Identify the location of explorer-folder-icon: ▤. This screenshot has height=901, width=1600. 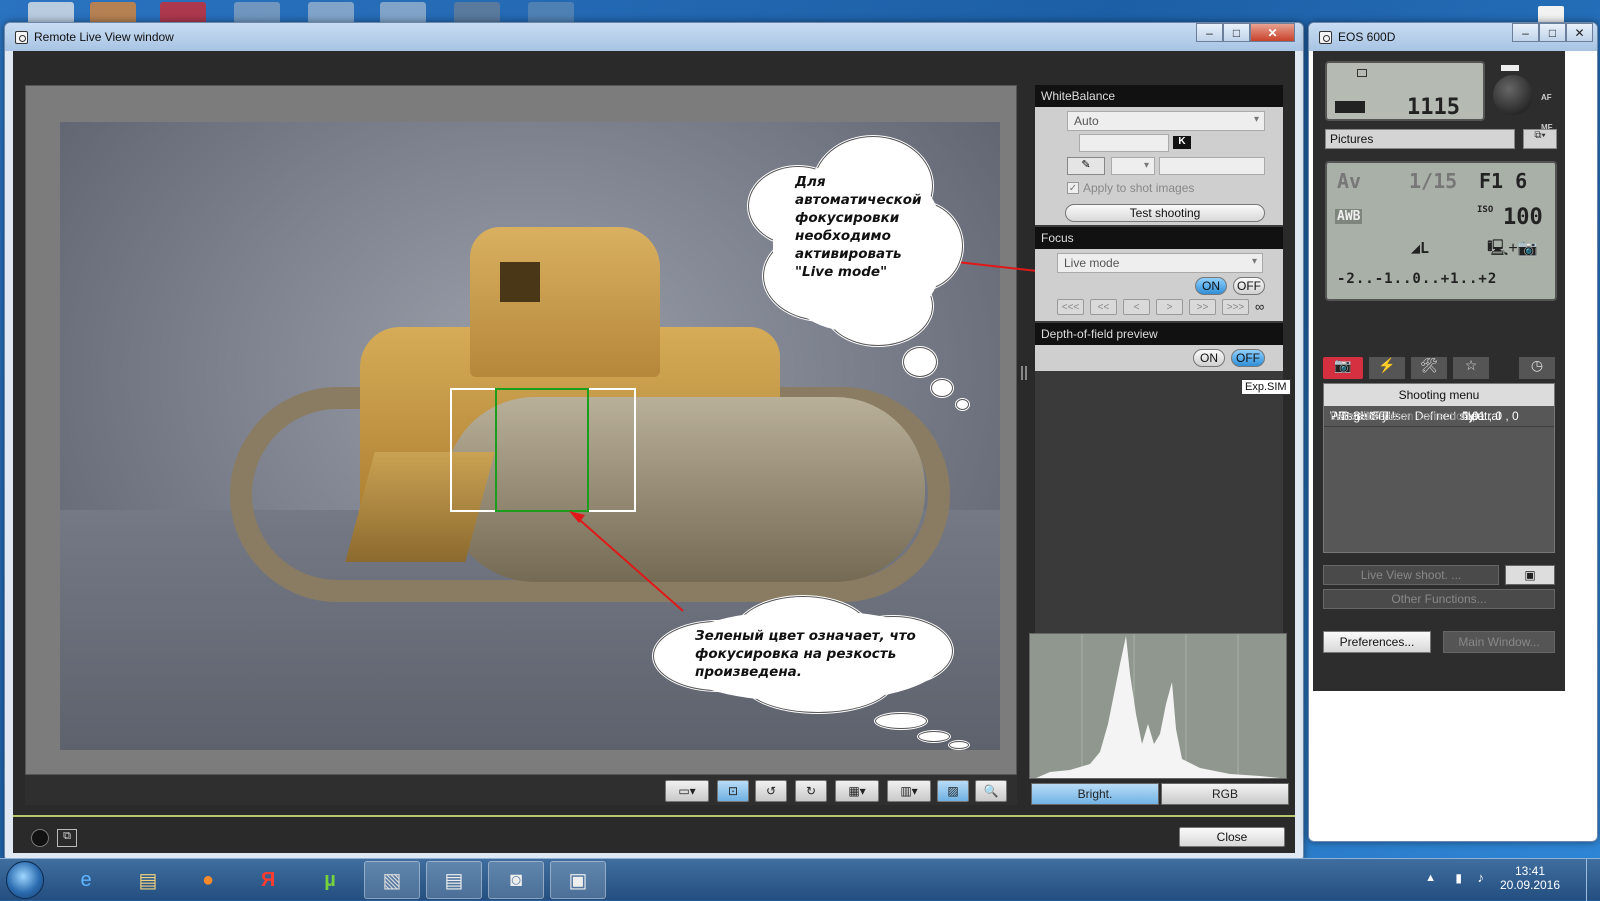
(148, 880).